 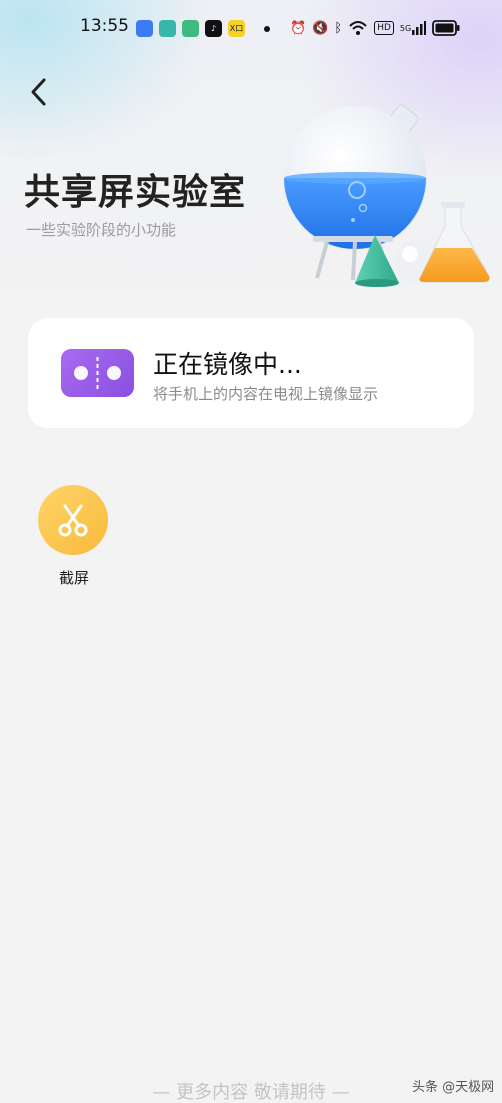 I want to click on screenshot-tool-button: 截屏, so click(x=74, y=536).